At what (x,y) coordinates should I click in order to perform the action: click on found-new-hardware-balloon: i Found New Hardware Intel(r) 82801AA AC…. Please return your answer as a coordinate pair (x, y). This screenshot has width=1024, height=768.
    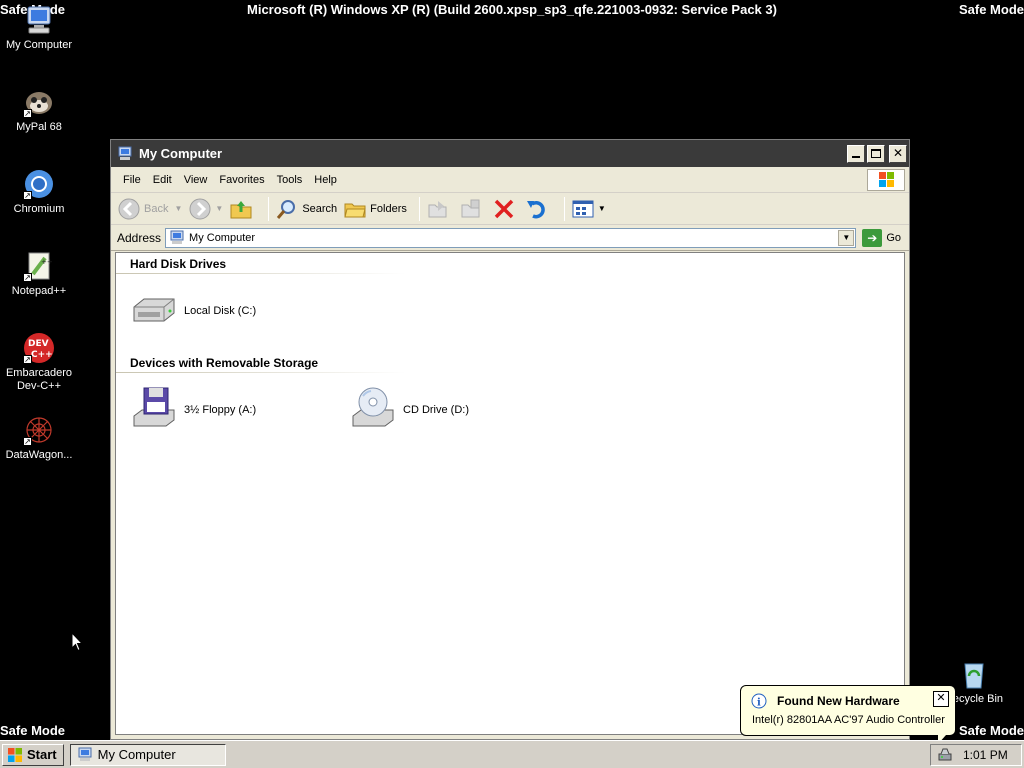
    Looking at the image, I should click on (848, 715).